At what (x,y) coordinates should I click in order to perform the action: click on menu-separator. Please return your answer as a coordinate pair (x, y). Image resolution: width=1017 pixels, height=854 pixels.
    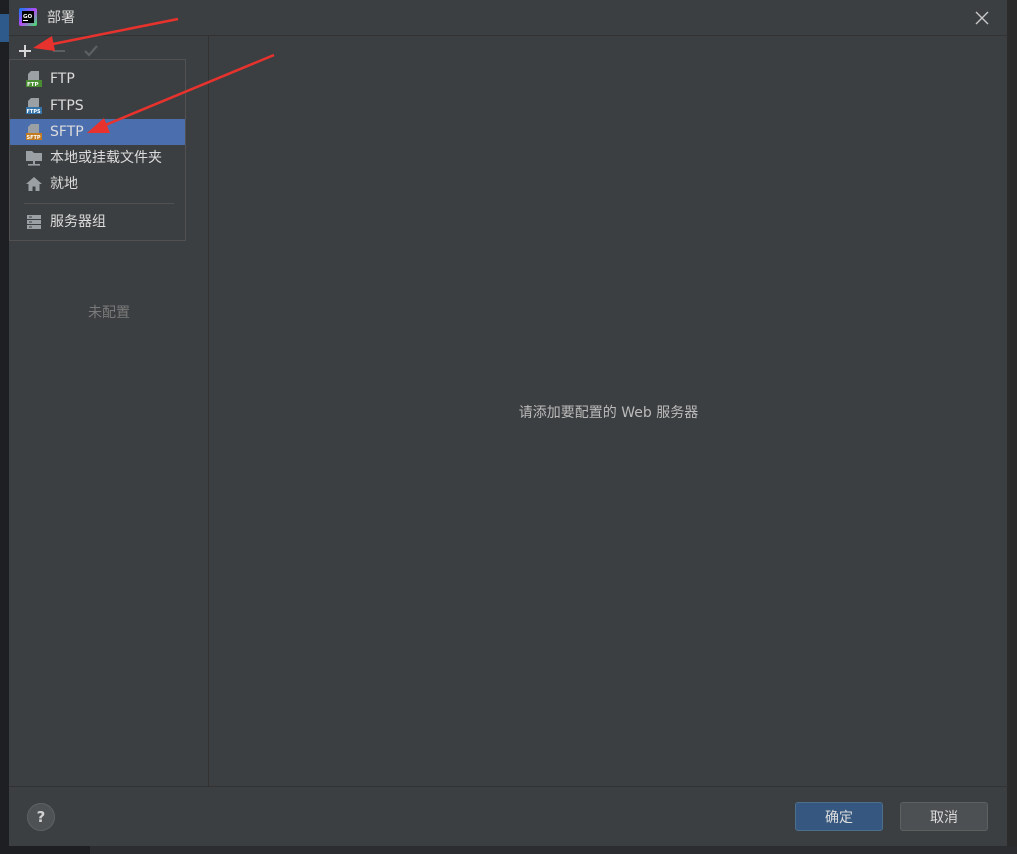
    Looking at the image, I should click on (99, 203).